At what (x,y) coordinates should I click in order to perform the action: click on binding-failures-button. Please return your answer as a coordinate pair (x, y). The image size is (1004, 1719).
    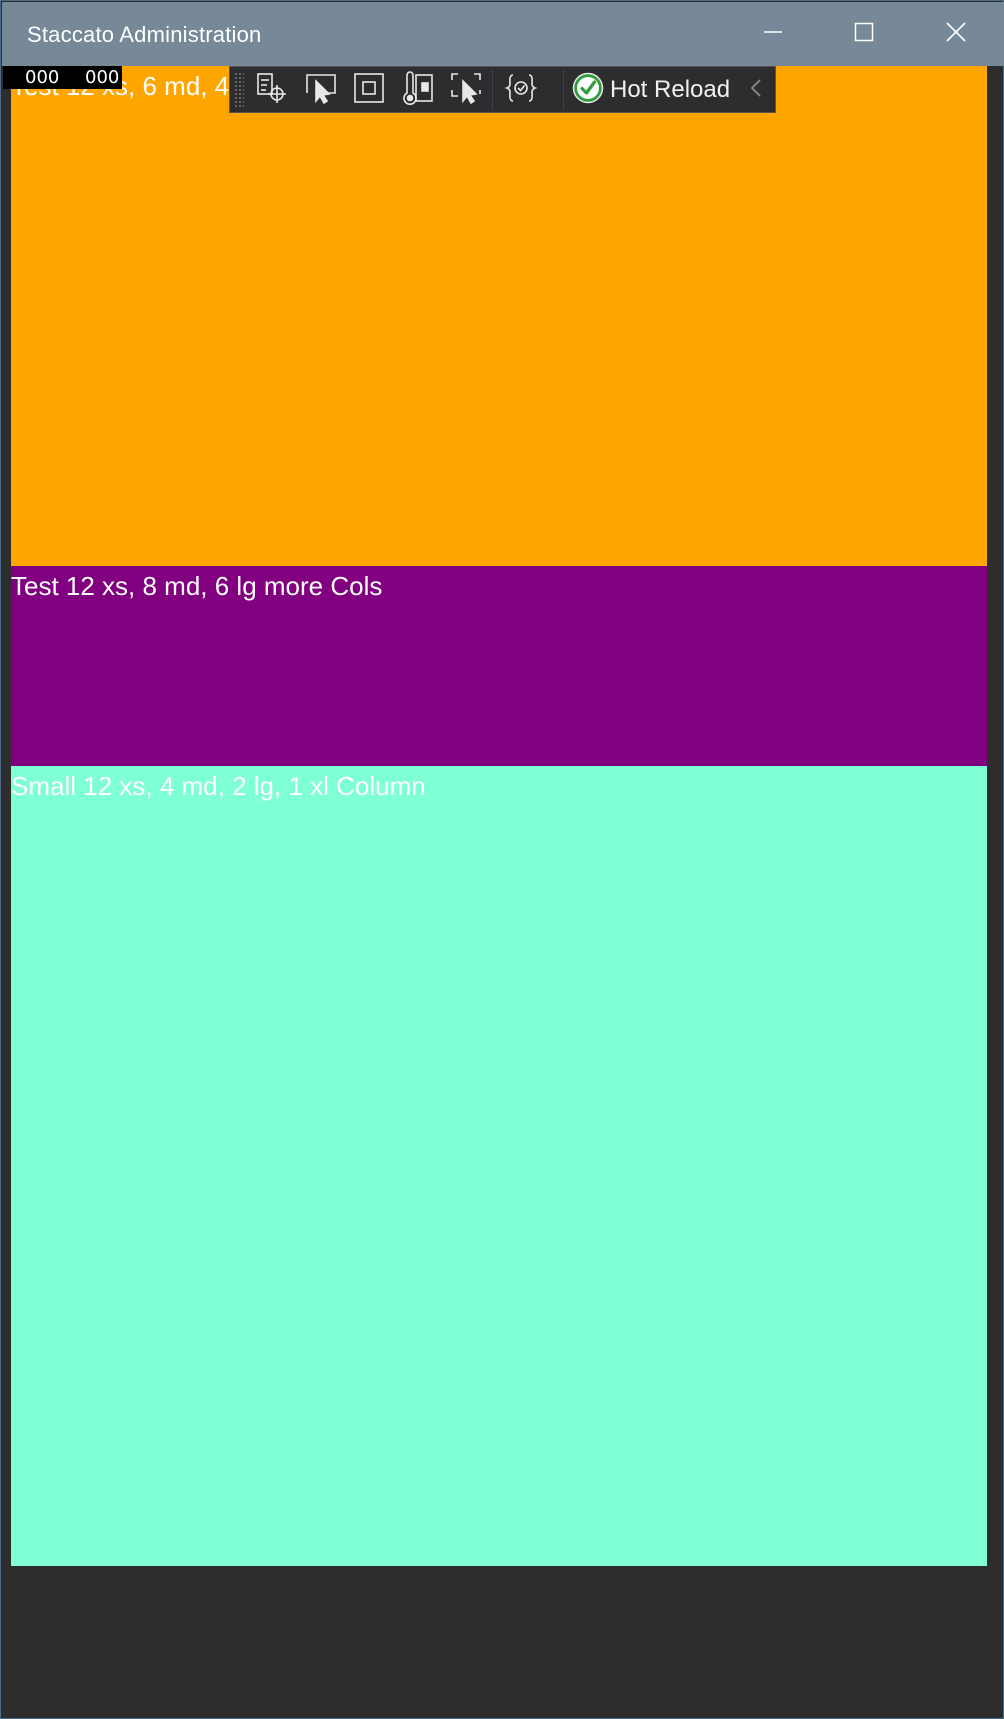
    Looking at the image, I should click on (521, 90).